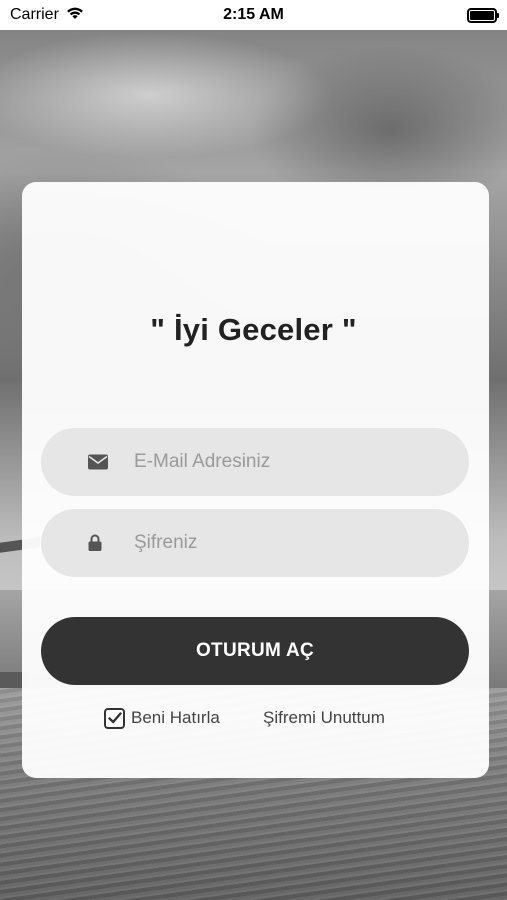  Describe the element at coordinates (294, 543) in the screenshot. I see `password-input` at that location.